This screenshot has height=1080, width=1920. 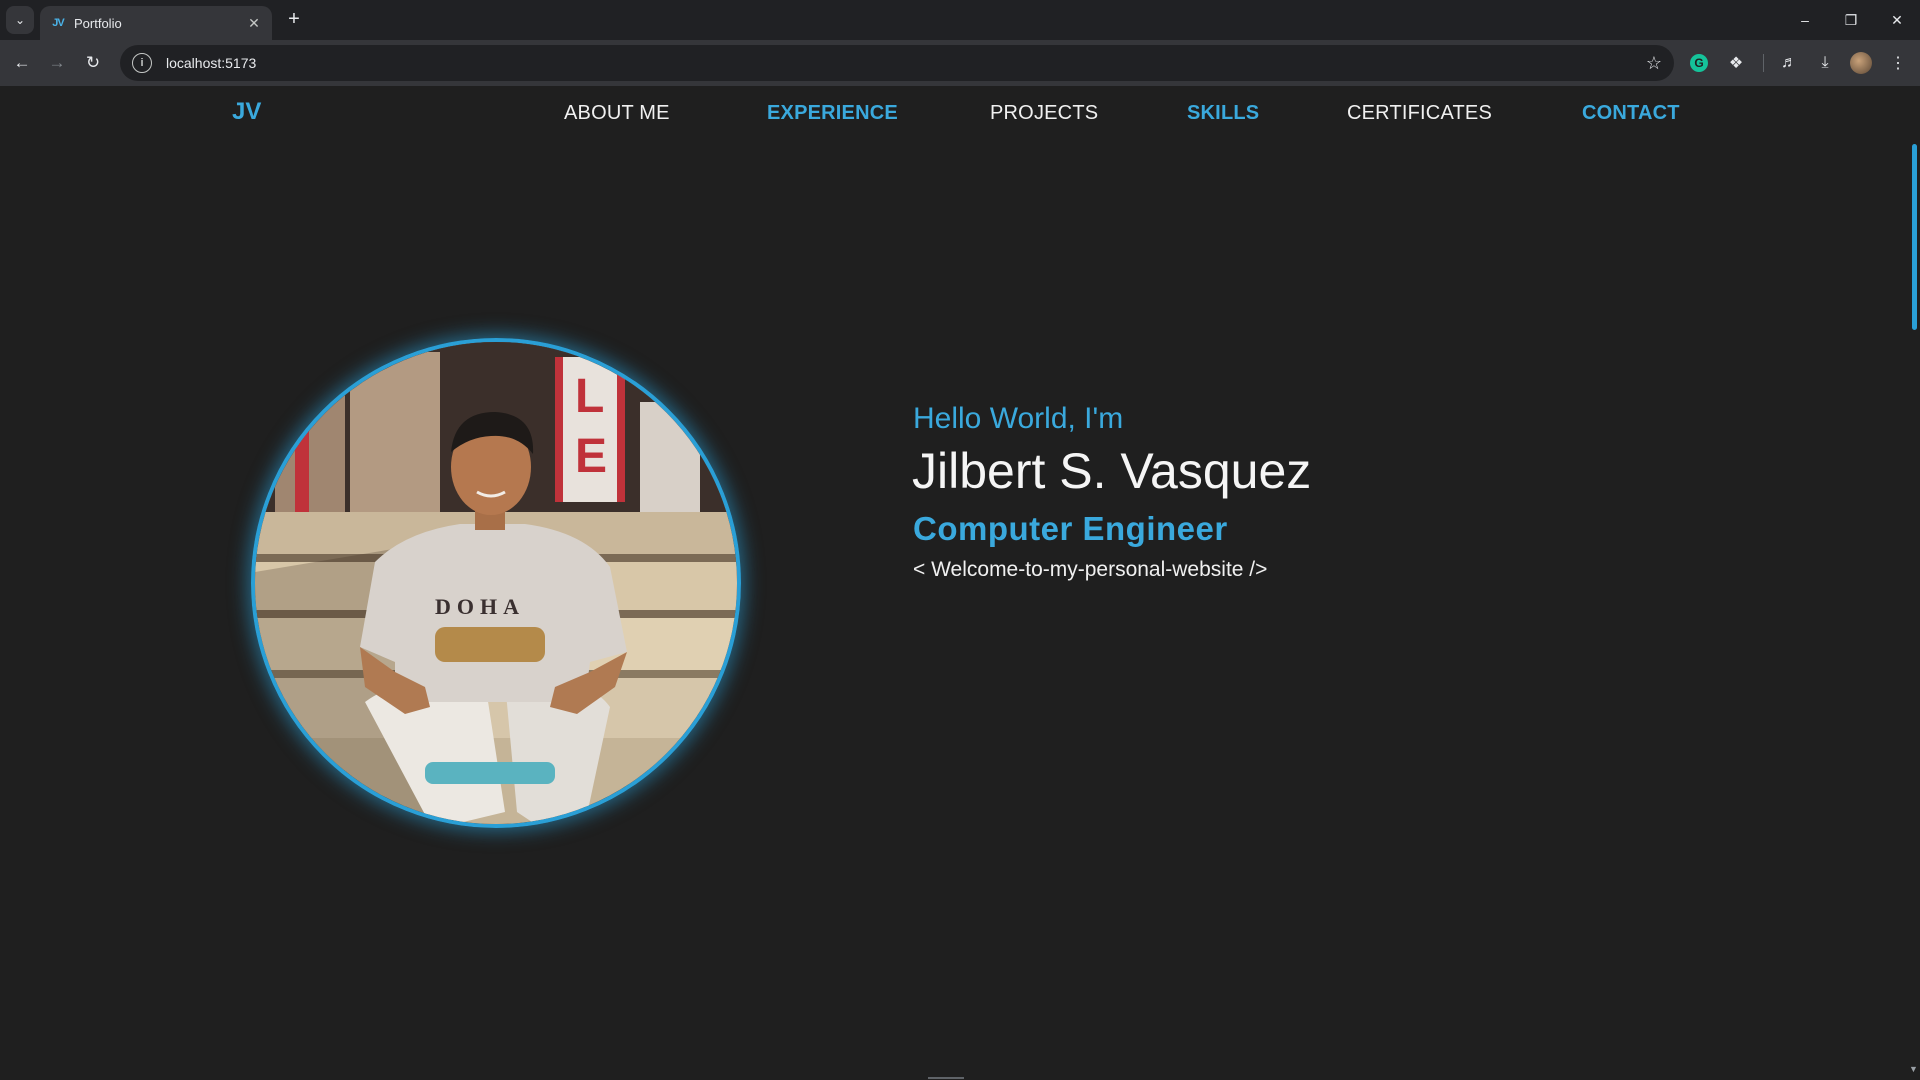 I want to click on tab-list-button: ⌄, so click(x=20, y=20).